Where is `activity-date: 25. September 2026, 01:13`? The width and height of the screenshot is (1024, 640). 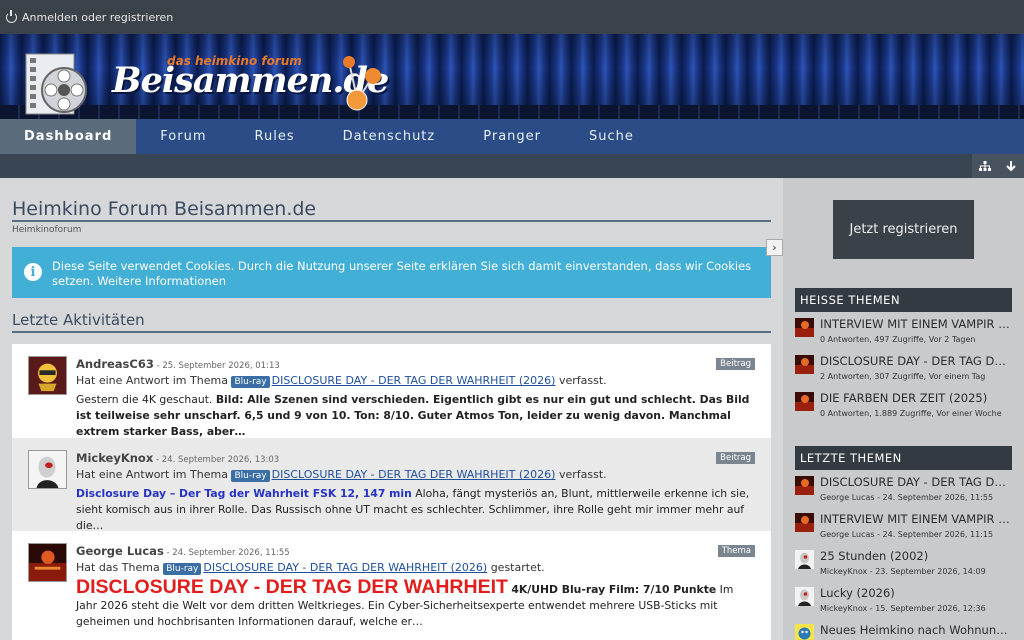
activity-date: 25. September 2026, 01:13 is located at coordinates (221, 366).